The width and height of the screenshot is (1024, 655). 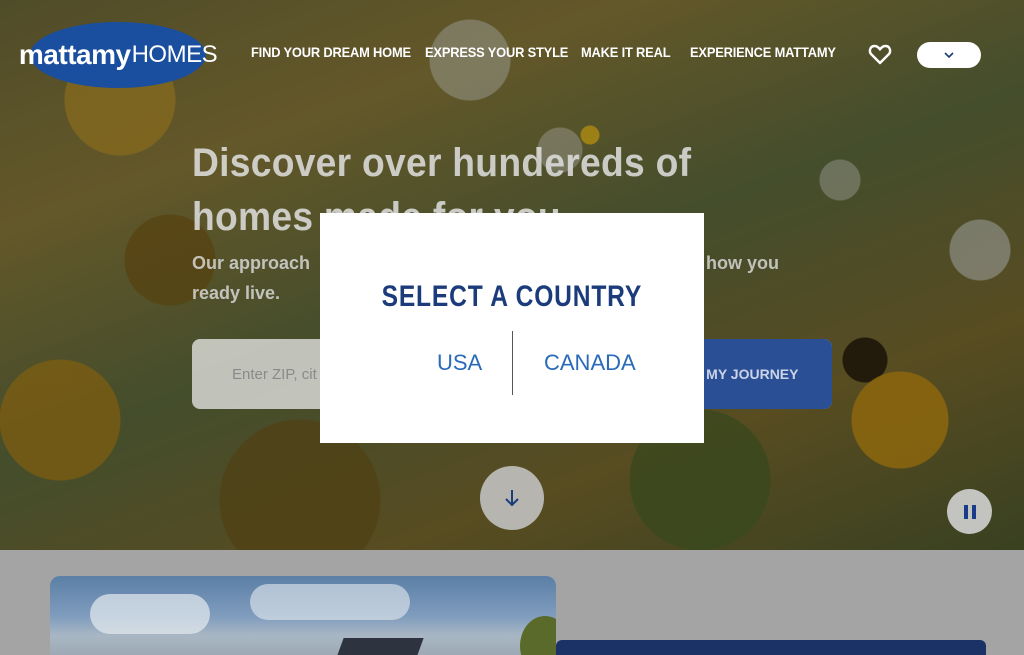 What do you see at coordinates (74, 54) in the screenshot?
I see `logo-text-mattamy: mattamy` at bounding box center [74, 54].